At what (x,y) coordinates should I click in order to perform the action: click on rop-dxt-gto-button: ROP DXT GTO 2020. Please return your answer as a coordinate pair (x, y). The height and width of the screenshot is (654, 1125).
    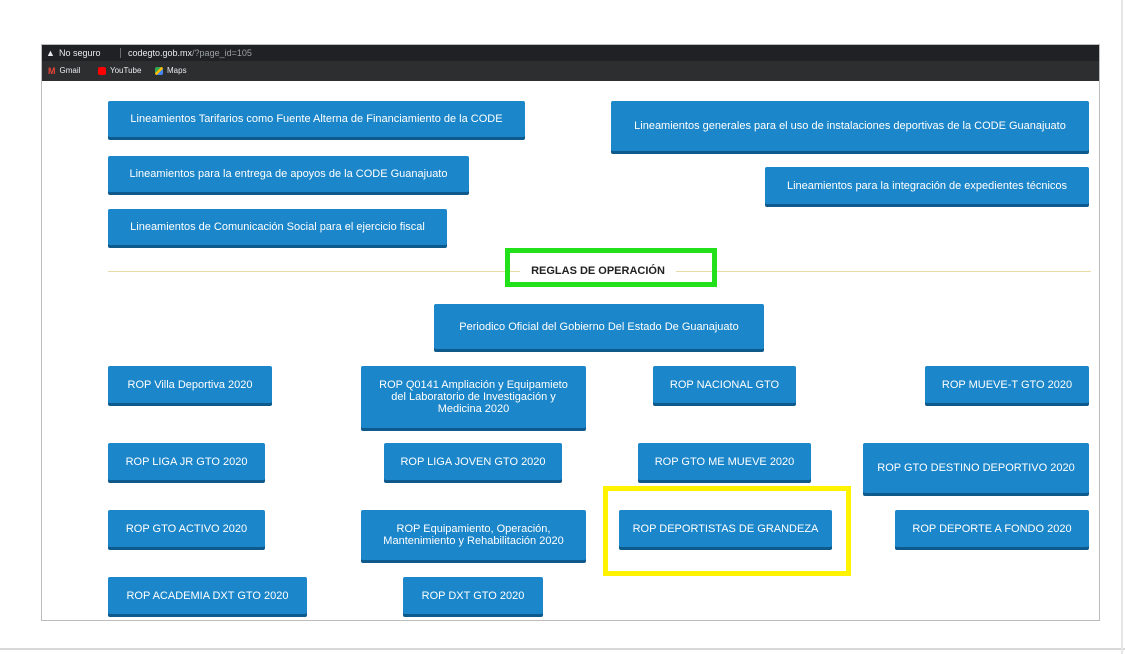
    Looking at the image, I should click on (473, 595).